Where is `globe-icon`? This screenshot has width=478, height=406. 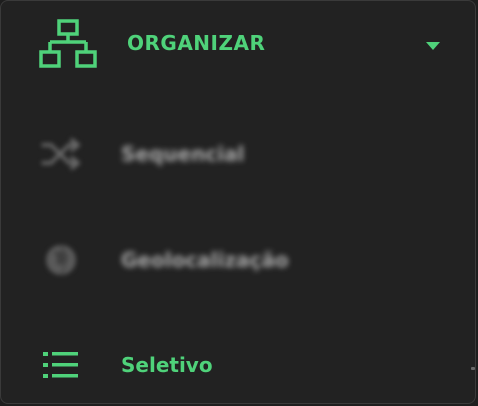
globe-icon is located at coordinates (61, 260).